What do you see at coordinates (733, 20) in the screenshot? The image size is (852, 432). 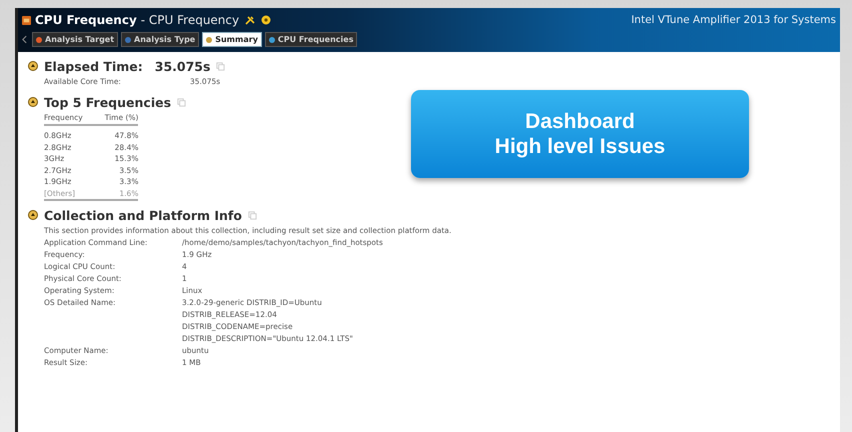 I see `product-name: Intel VTune Amplifier 2013 for Systems` at bounding box center [733, 20].